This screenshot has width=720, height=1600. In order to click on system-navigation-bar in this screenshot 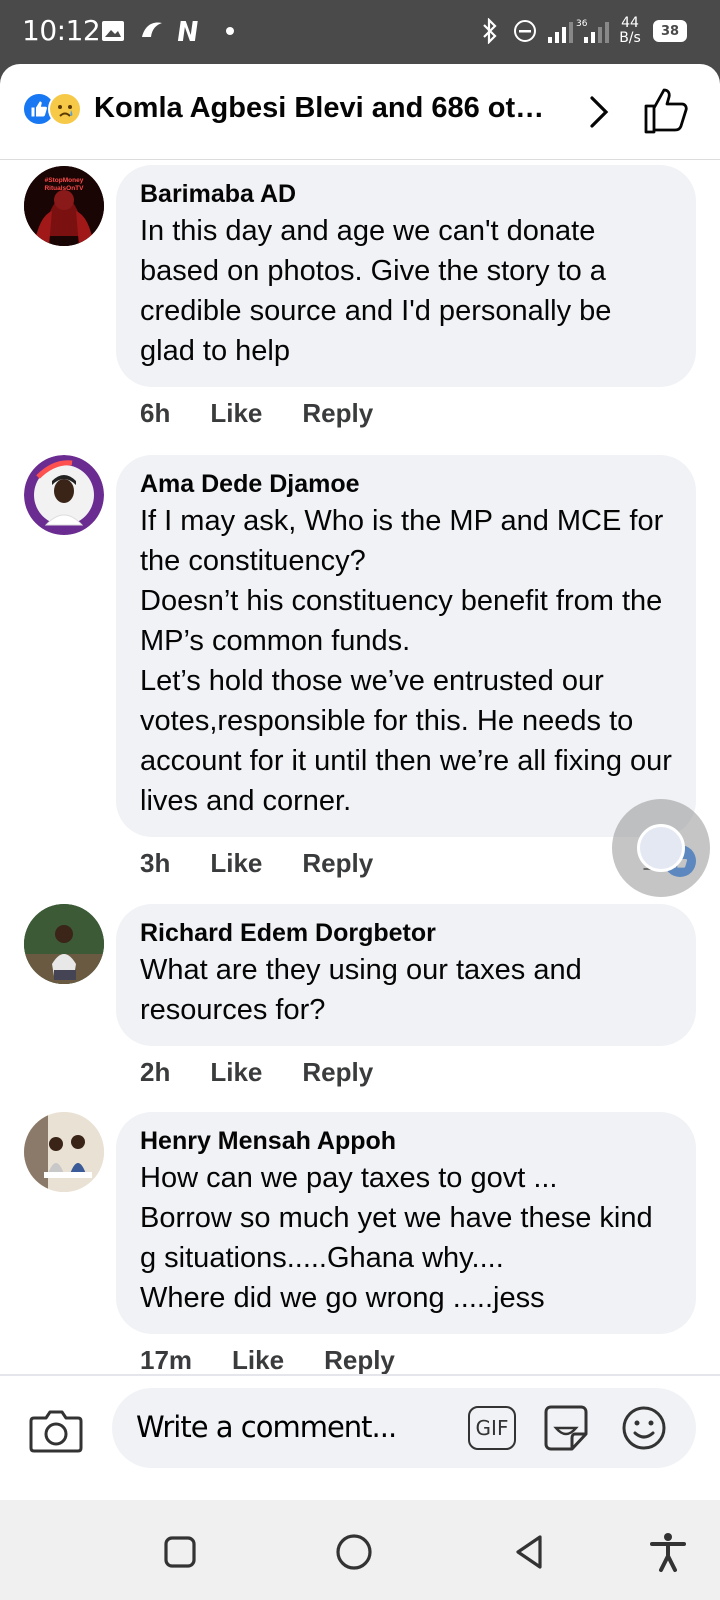, I will do `click(360, 1550)`.